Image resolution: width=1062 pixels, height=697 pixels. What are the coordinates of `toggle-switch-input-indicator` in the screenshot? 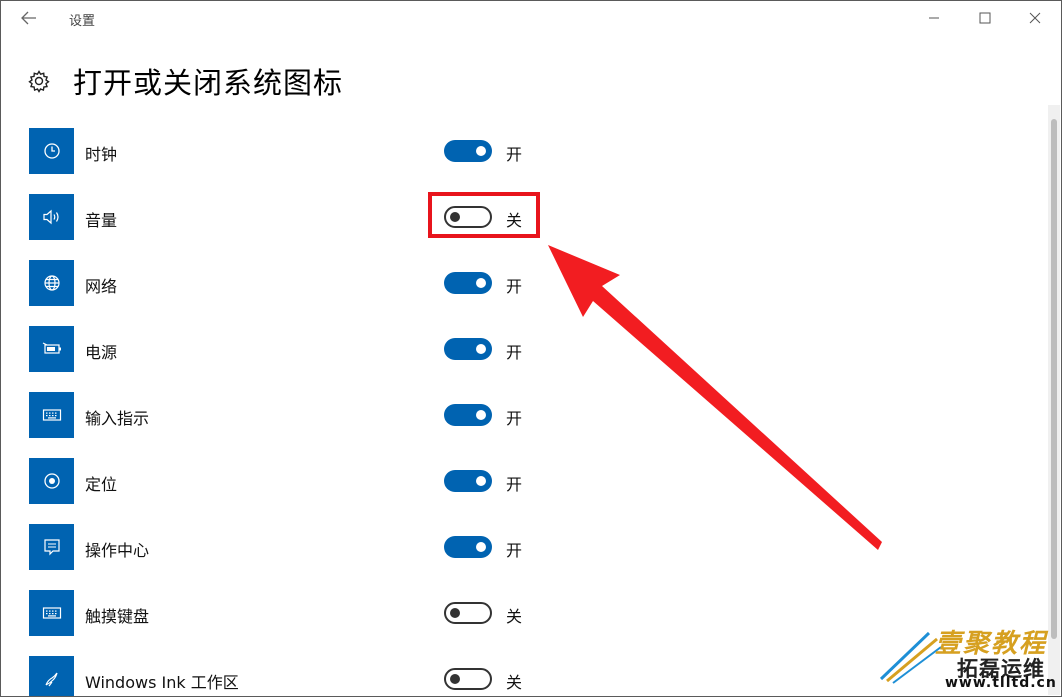 It's located at (468, 415).